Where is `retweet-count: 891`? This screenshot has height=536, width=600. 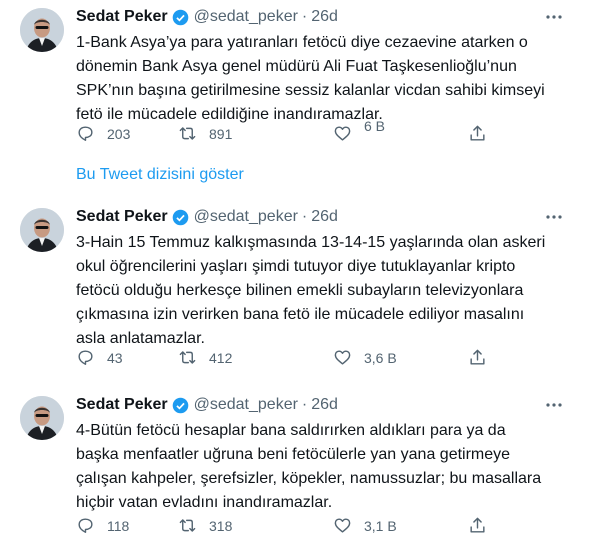 retweet-count: 891 is located at coordinates (221, 133).